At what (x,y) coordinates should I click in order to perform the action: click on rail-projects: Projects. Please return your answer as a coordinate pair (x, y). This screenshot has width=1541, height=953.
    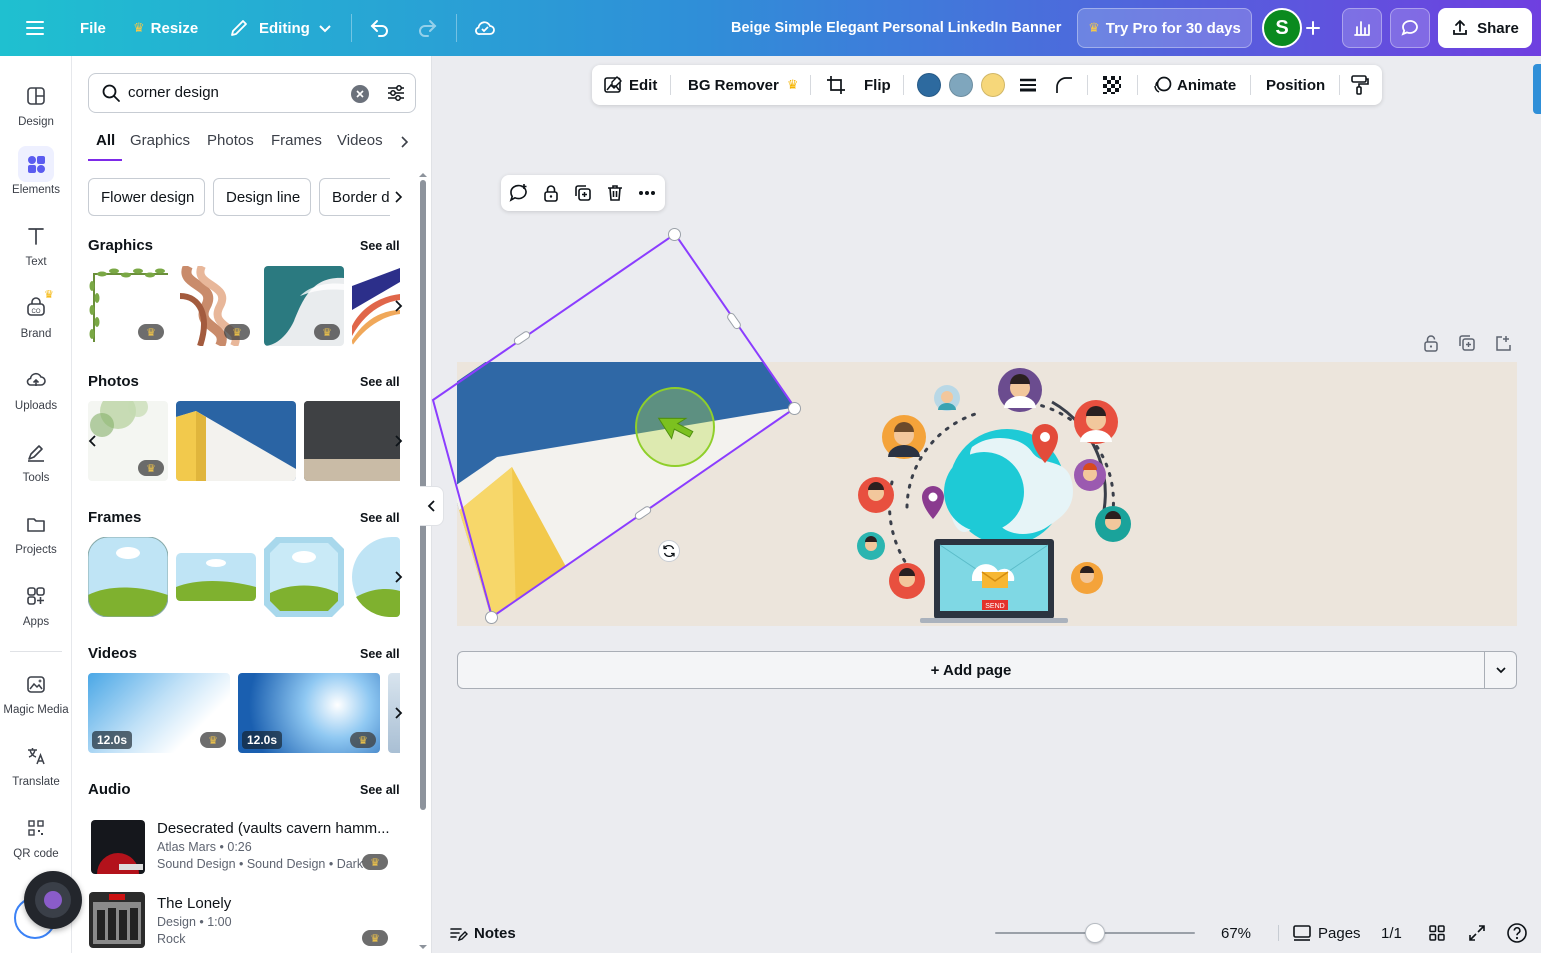
    Looking at the image, I should click on (36, 538).